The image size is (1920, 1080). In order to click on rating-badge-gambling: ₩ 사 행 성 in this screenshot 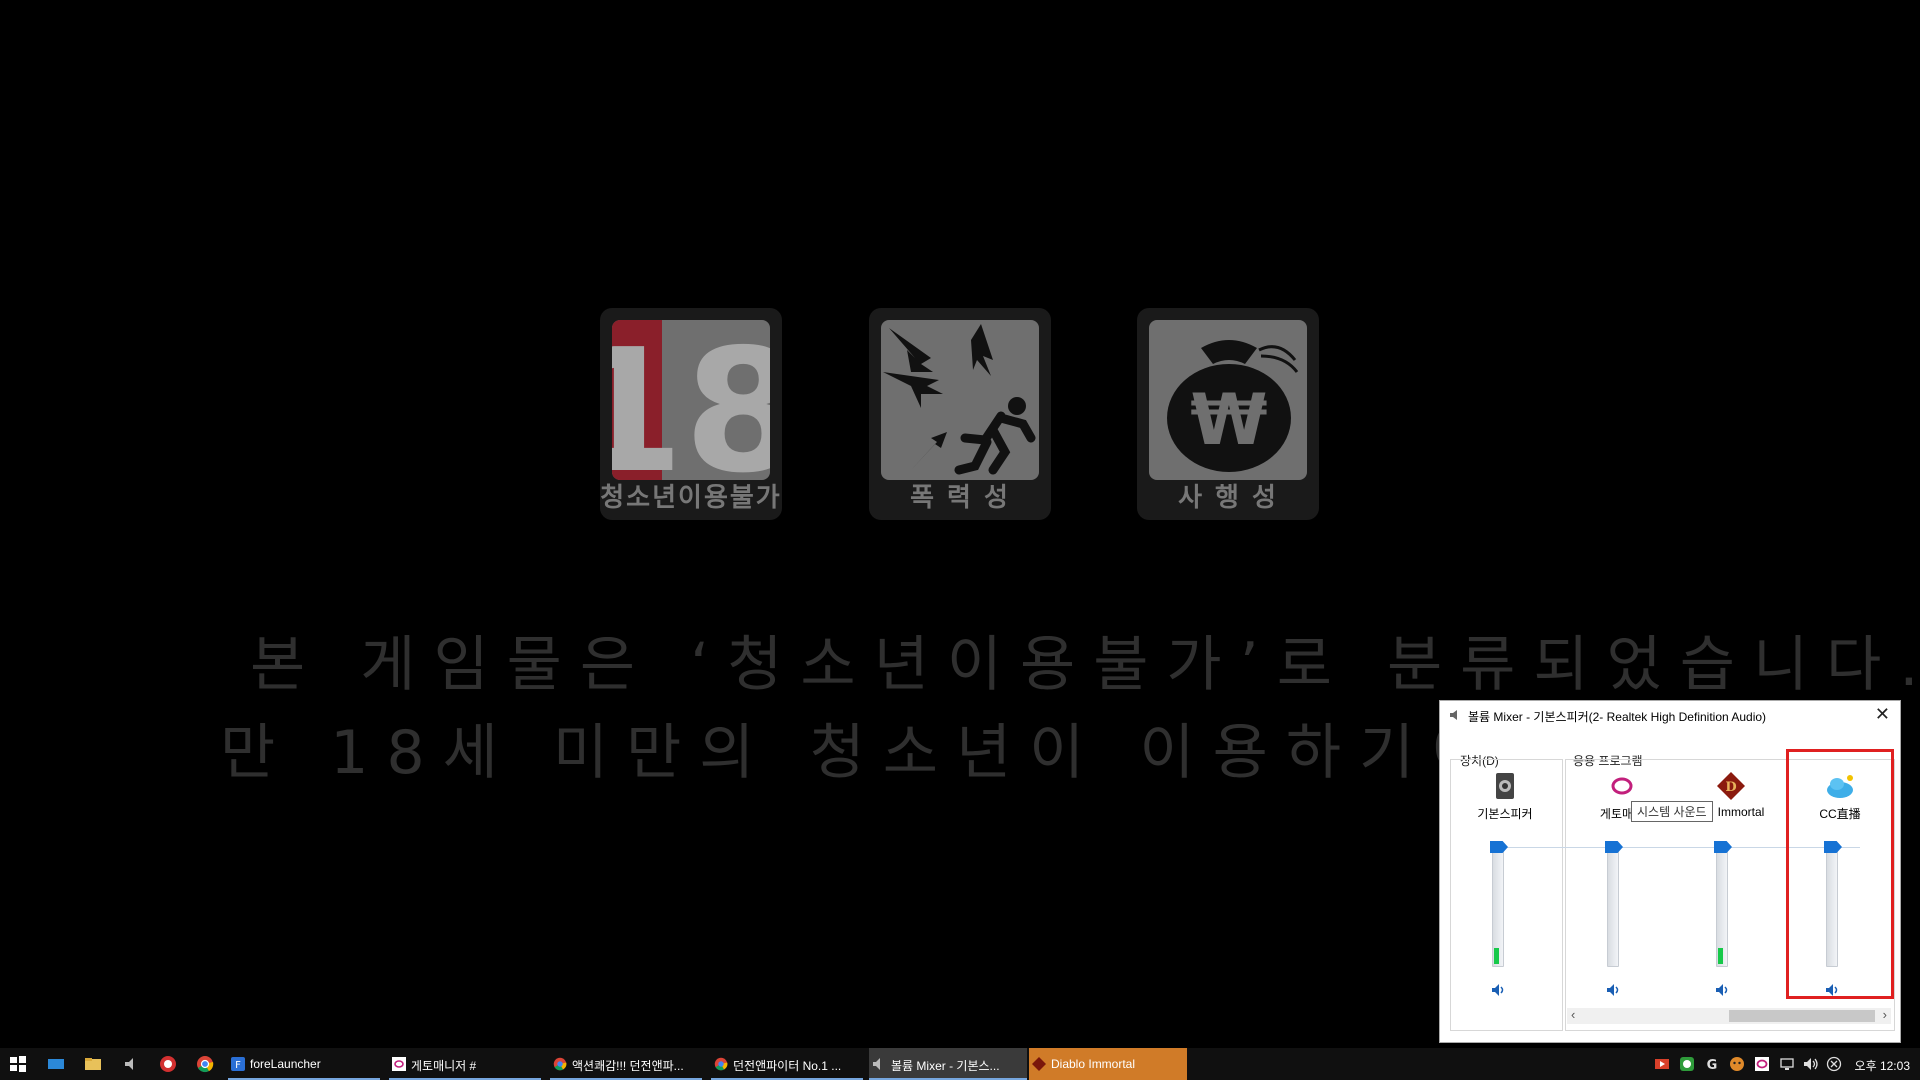, I will do `click(1228, 414)`.